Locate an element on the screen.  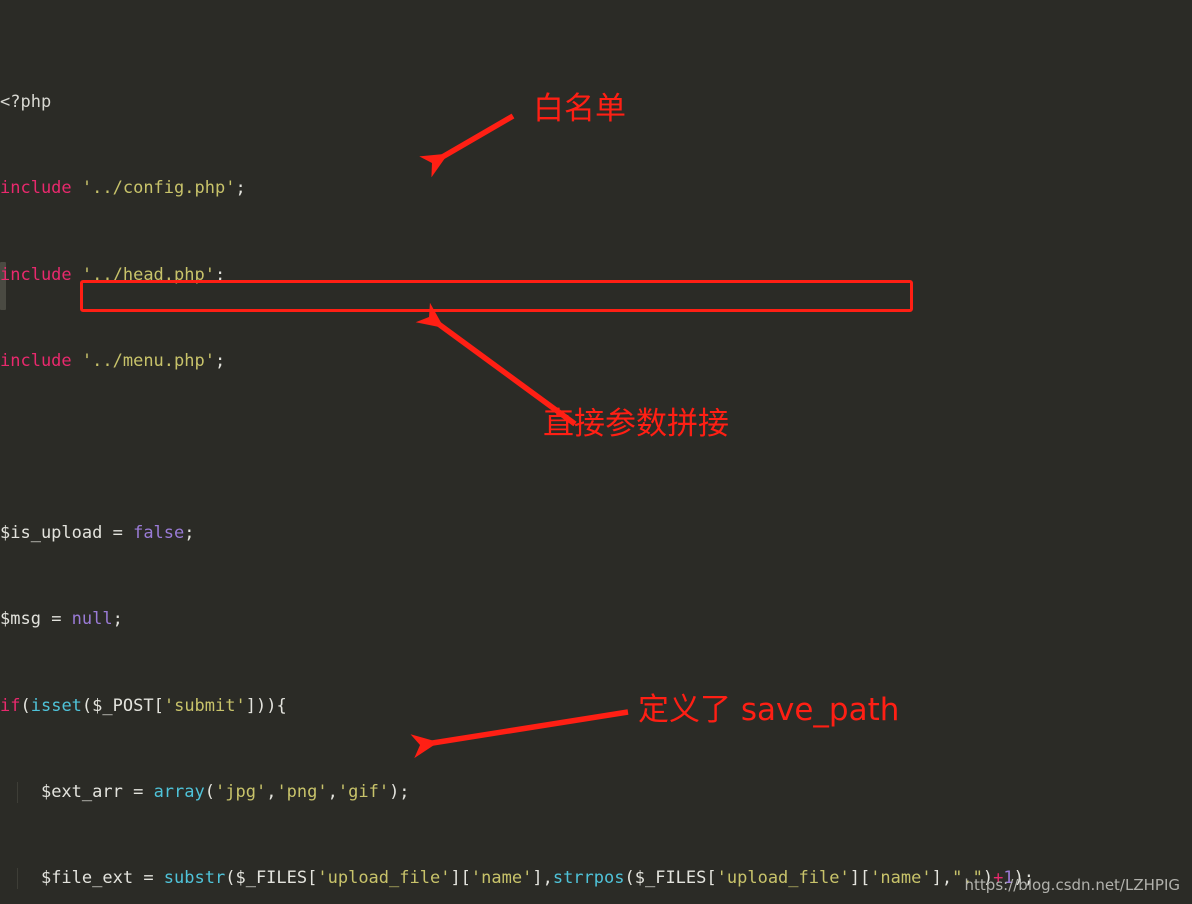
code-line: $msg = null; is located at coordinates (61, 619).